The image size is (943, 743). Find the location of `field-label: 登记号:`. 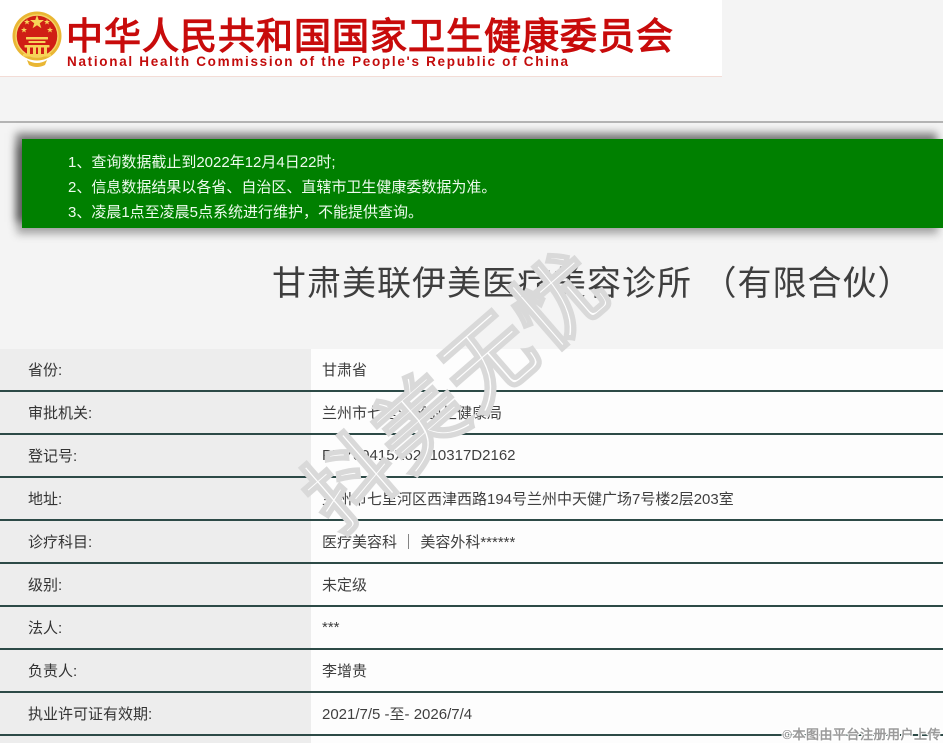

field-label: 登记号: is located at coordinates (155, 455).